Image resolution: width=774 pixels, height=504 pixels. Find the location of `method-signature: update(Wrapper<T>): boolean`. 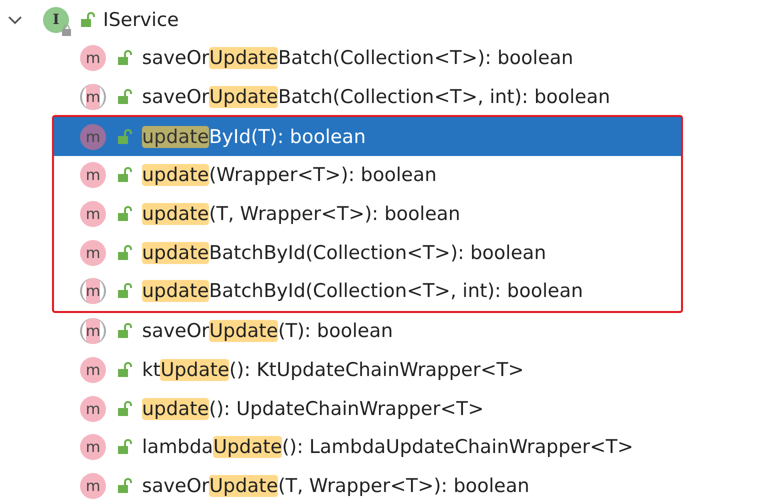

method-signature: update(Wrapper<T>): boolean is located at coordinates (289, 175).